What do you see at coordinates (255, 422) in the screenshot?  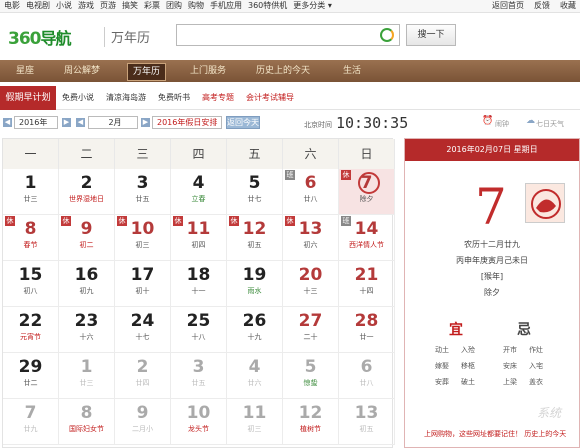 I see `calendar-day: 11 初三` at bounding box center [255, 422].